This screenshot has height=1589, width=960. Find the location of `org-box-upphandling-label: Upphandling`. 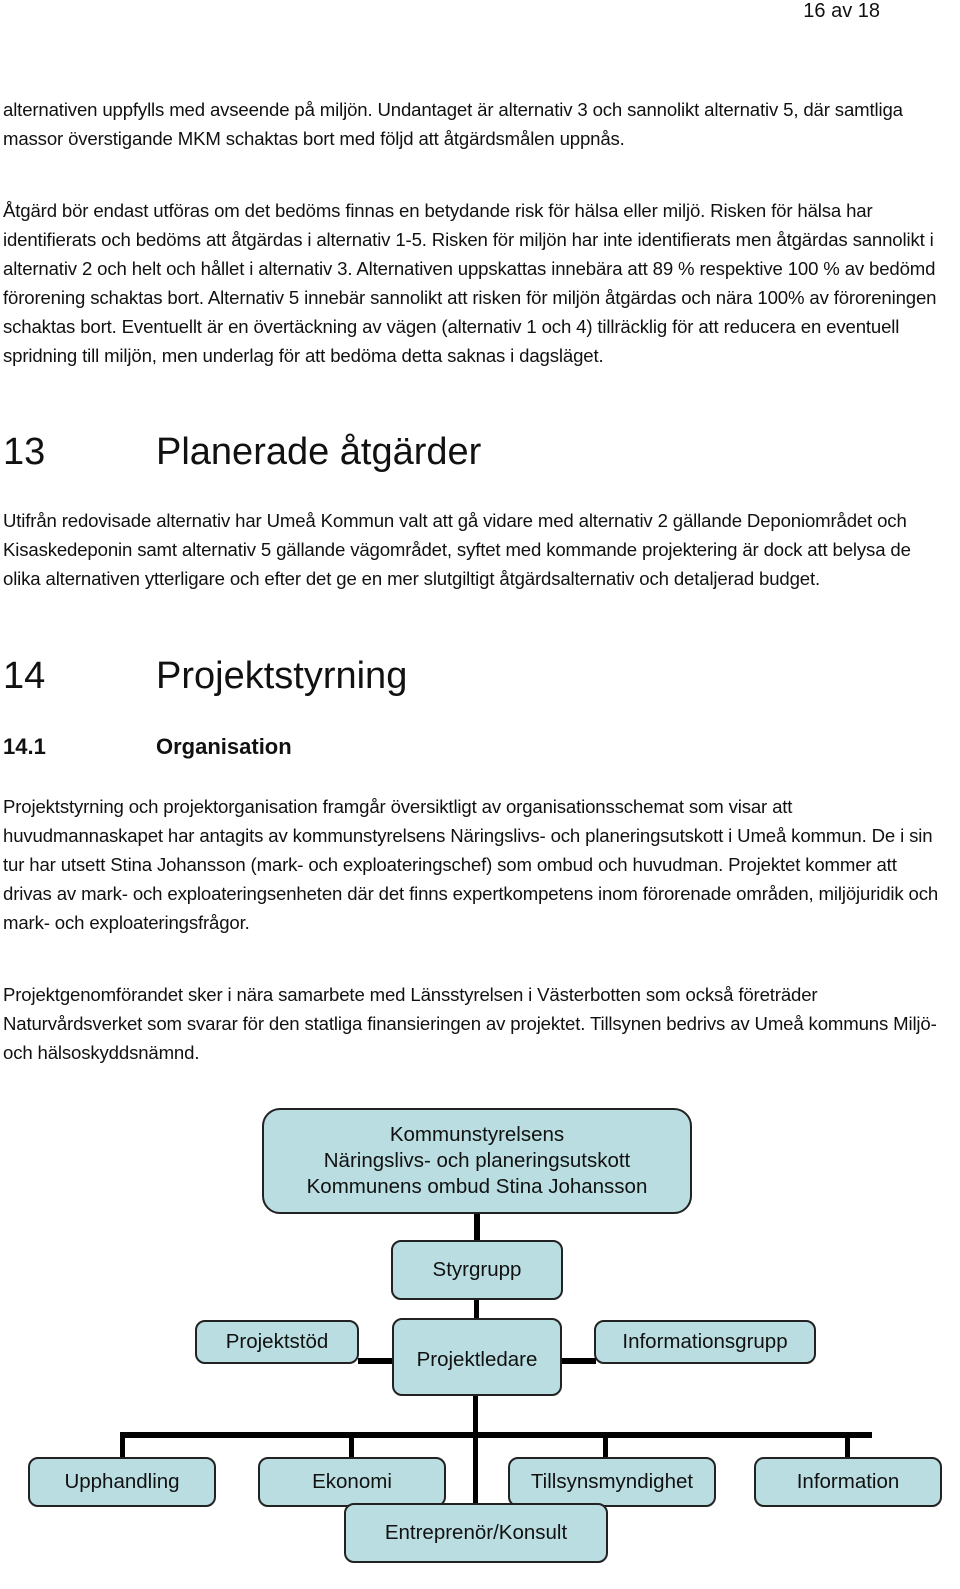

org-box-upphandling-label: Upphandling is located at coordinates (122, 1481).